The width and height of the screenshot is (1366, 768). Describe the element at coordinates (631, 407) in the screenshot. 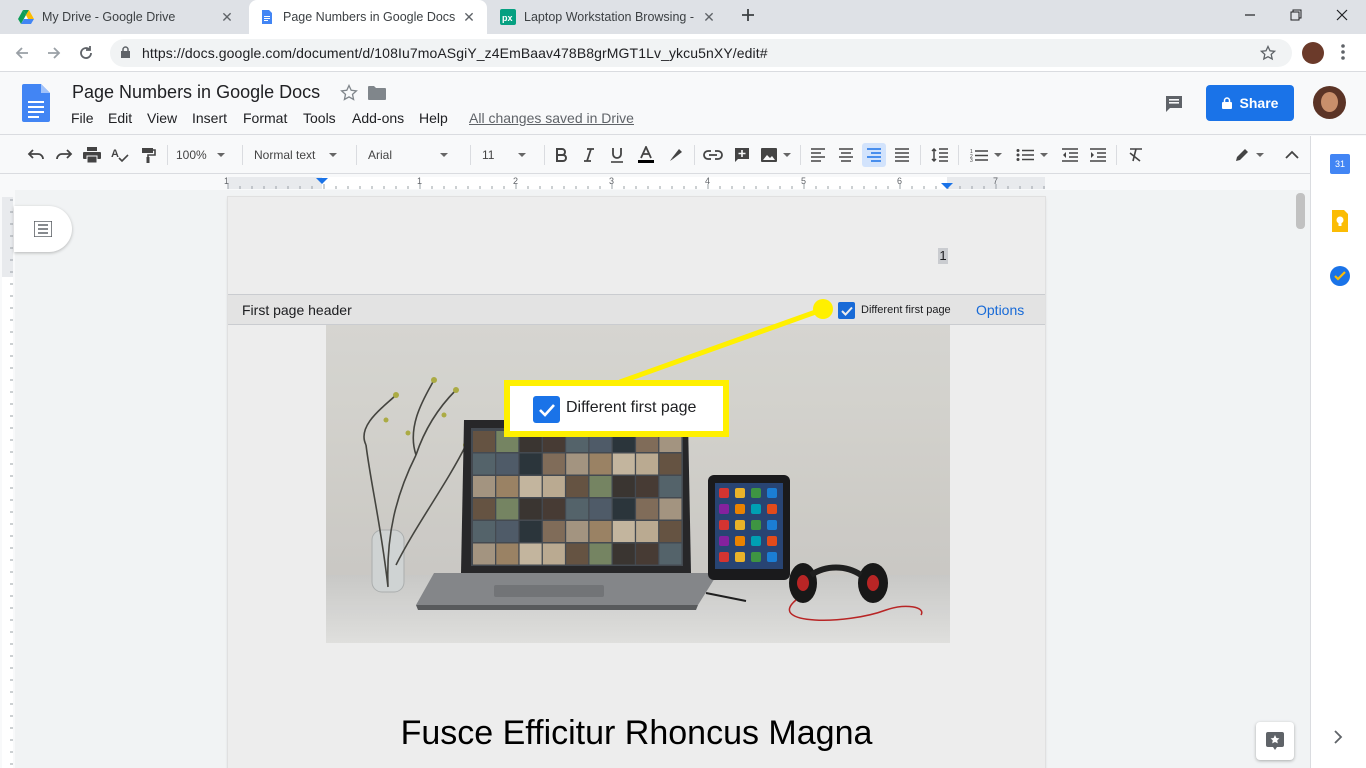

I see `callout-label: Different first page` at that location.